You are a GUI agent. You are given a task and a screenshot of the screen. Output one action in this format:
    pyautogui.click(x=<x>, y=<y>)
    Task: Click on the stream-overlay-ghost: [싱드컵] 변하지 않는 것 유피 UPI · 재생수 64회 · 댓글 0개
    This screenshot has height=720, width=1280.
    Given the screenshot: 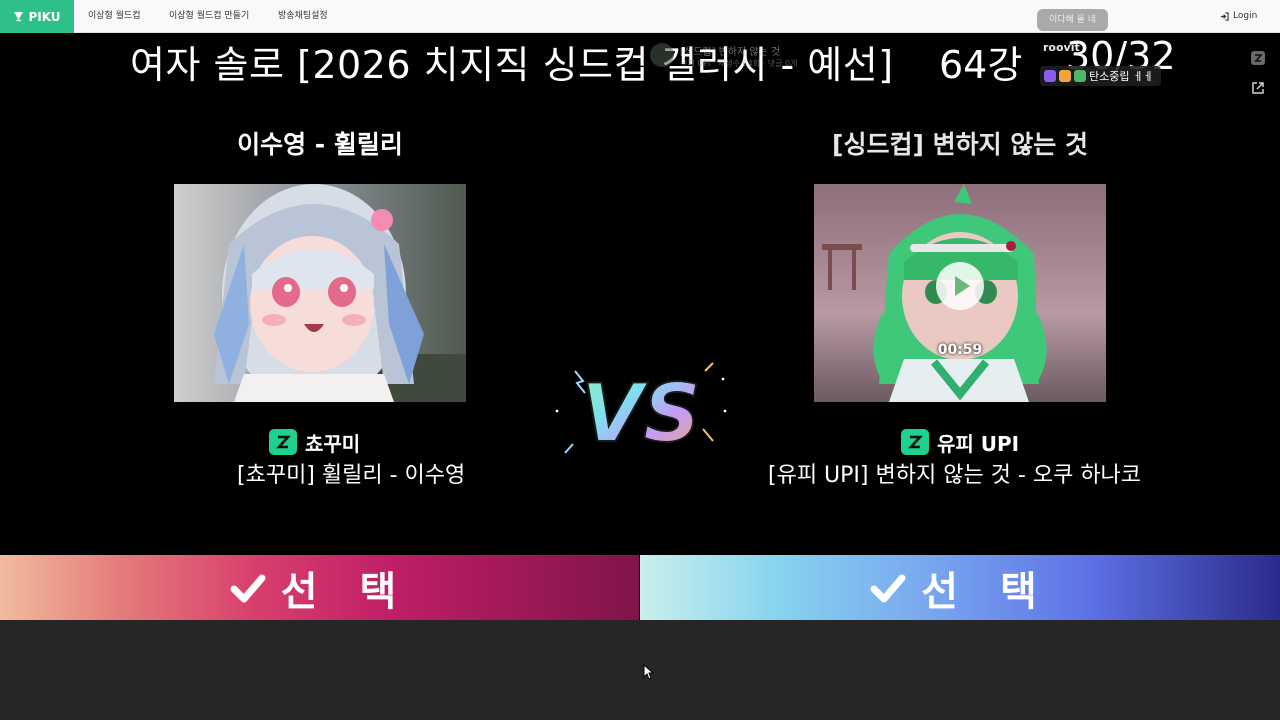 What is the action you would take?
    pyautogui.click(x=755, y=57)
    